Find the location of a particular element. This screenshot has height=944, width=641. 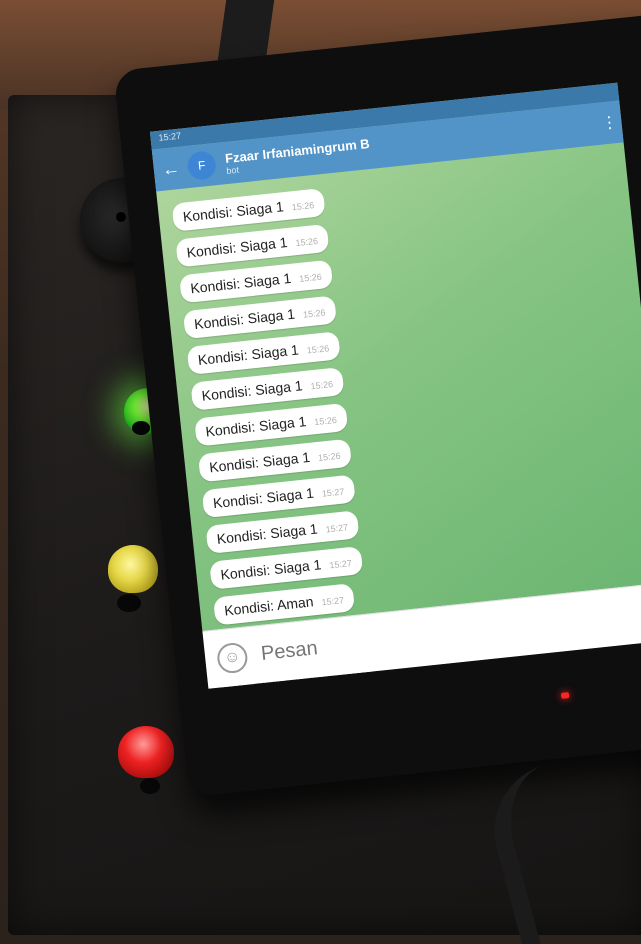

green-led-hole is located at coordinates (141, 428).